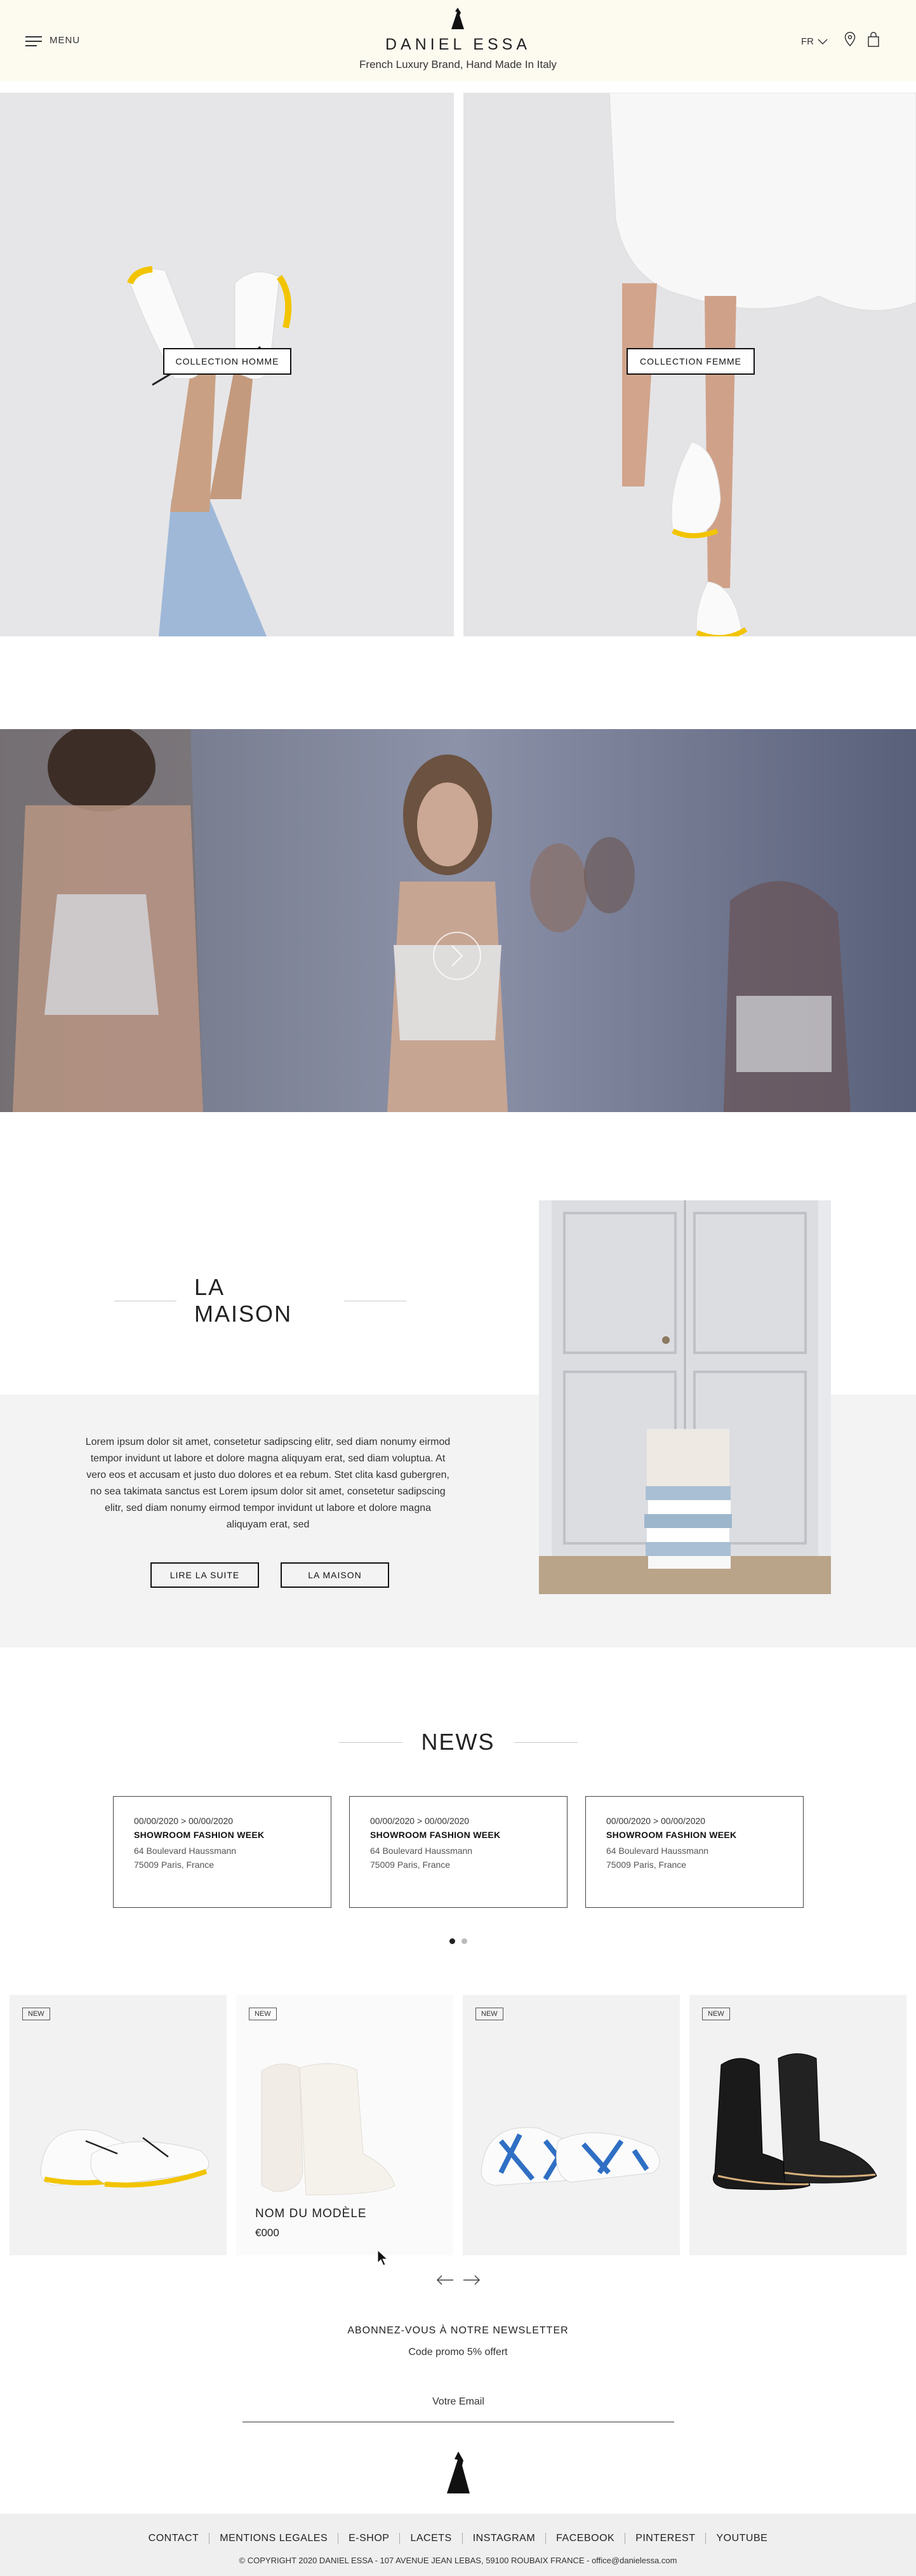  Describe the element at coordinates (472, 2280) in the screenshot. I see `arrow-right-icon` at that location.